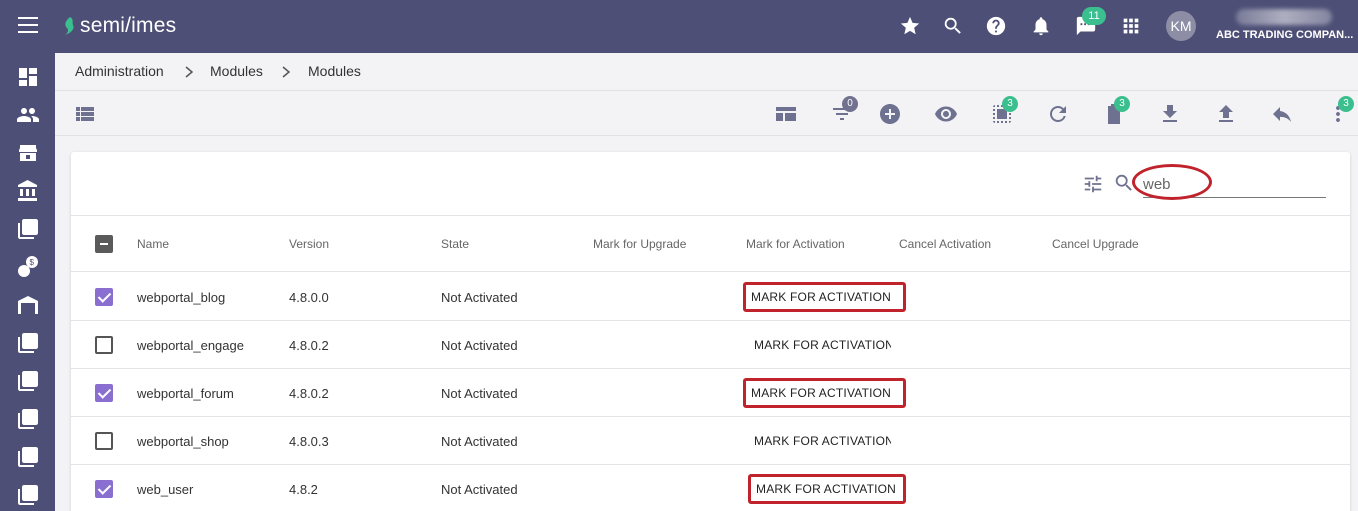  Describe the element at coordinates (1095, 244) in the screenshot. I see `column-header-cancel-upgrade: Cancel Upgrade` at that location.